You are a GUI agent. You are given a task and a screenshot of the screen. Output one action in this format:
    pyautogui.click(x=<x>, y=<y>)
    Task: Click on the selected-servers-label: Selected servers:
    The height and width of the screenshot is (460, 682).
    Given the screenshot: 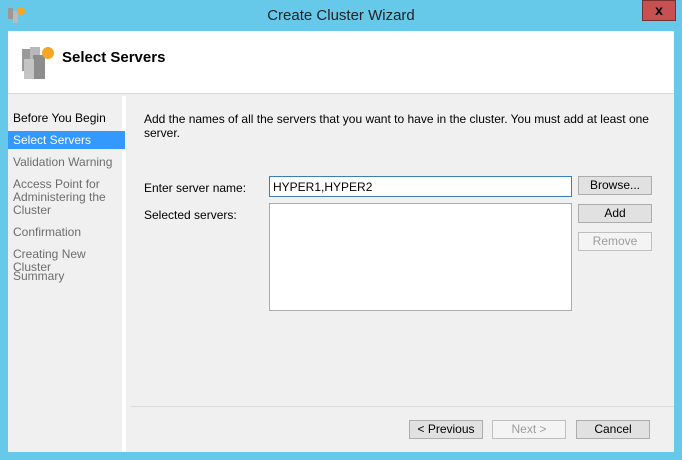 What is the action you would take?
    pyautogui.click(x=190, y=215)
    